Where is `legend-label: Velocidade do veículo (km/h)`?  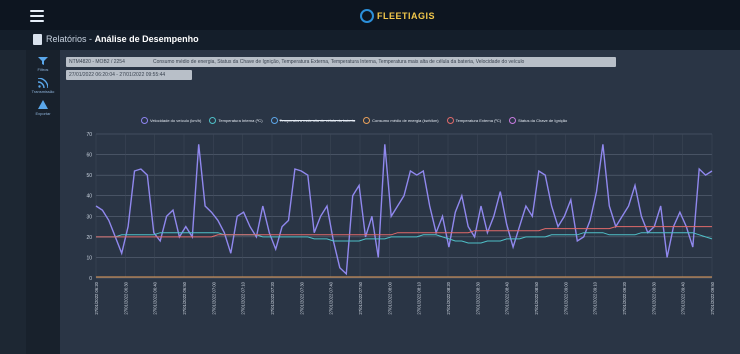
legend-label: Velocidade do veículo (km/h) is located at coordinates (176, 120).